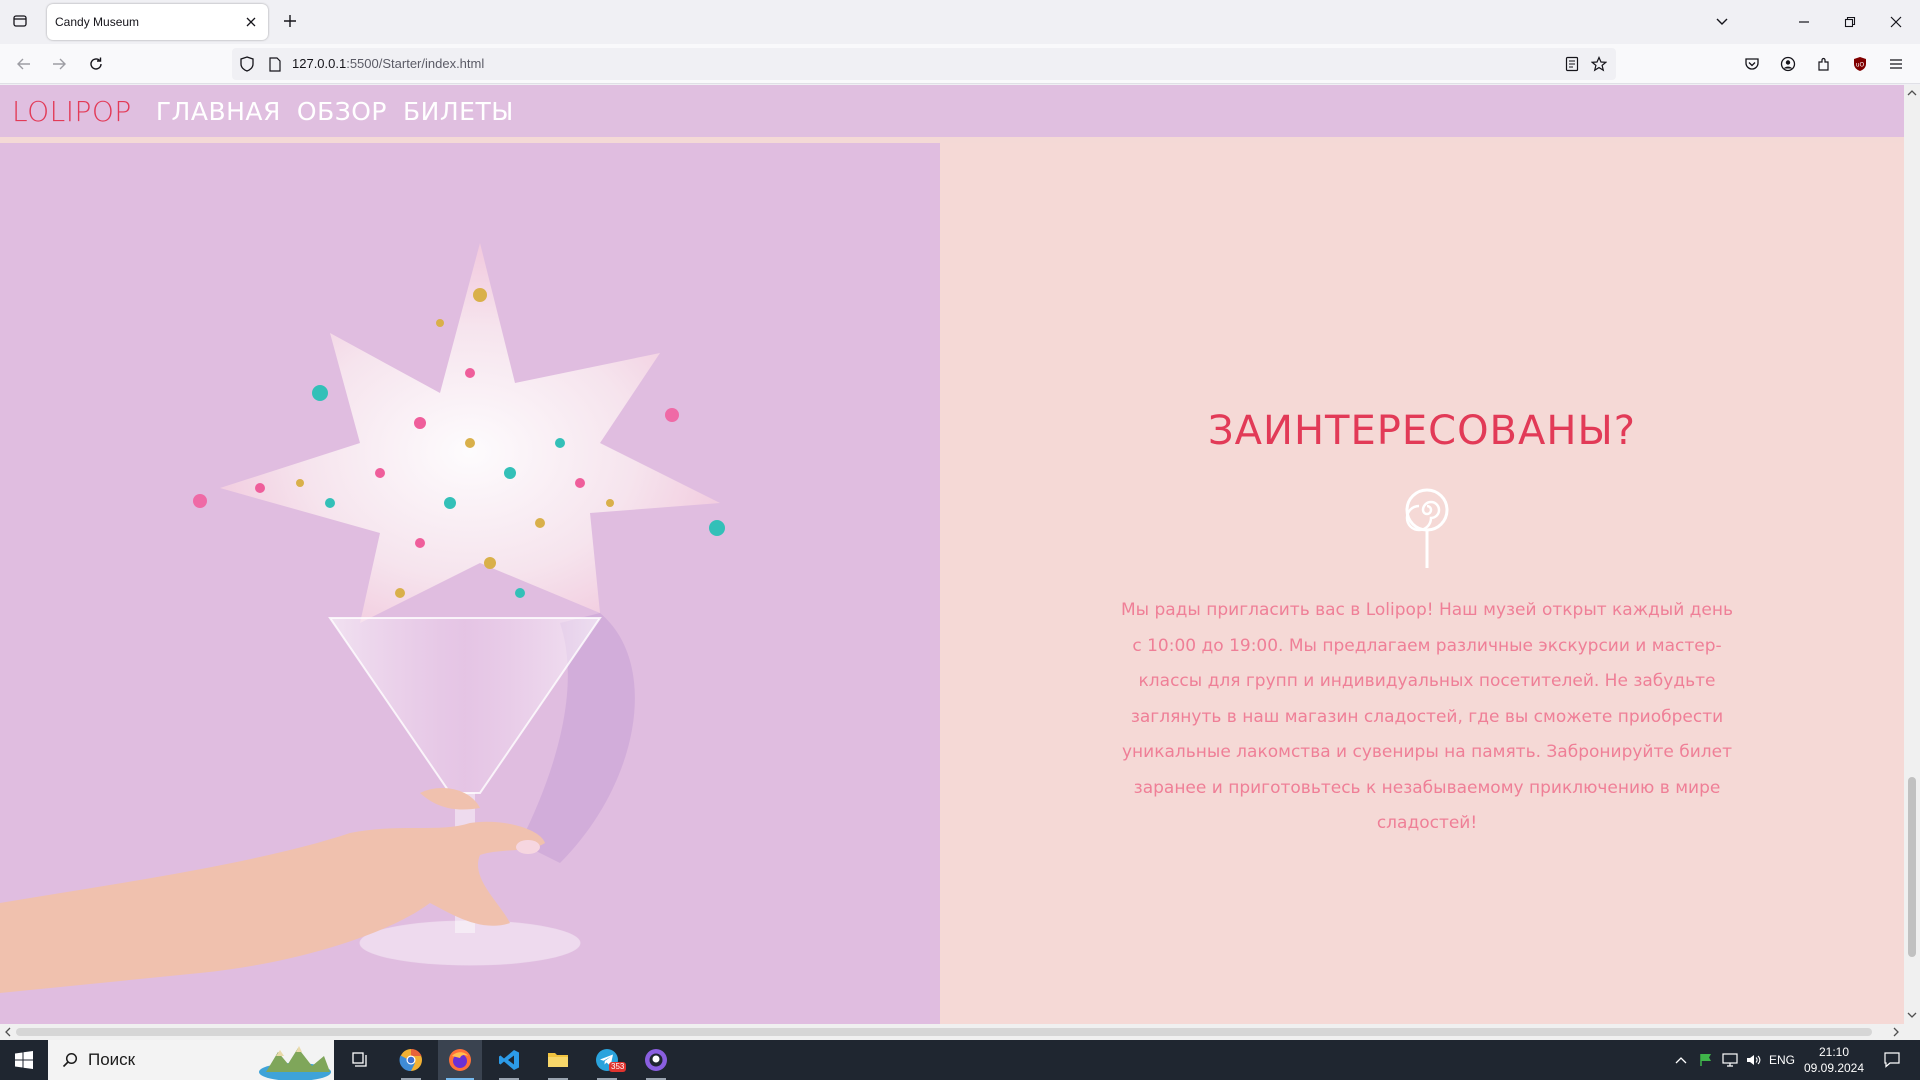 The image size is (1920, 1080). I want to click on extensions-icon, so click(1824, 64).